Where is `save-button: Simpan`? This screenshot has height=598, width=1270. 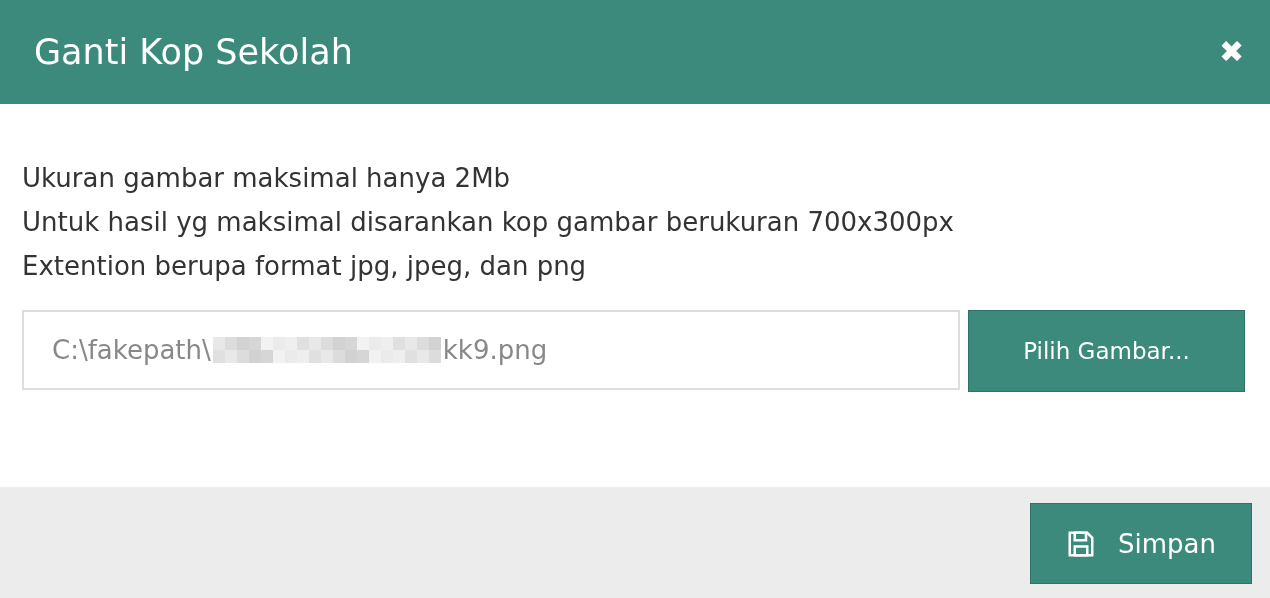 save-button: Simpan is located at coordinates (1141, 543).